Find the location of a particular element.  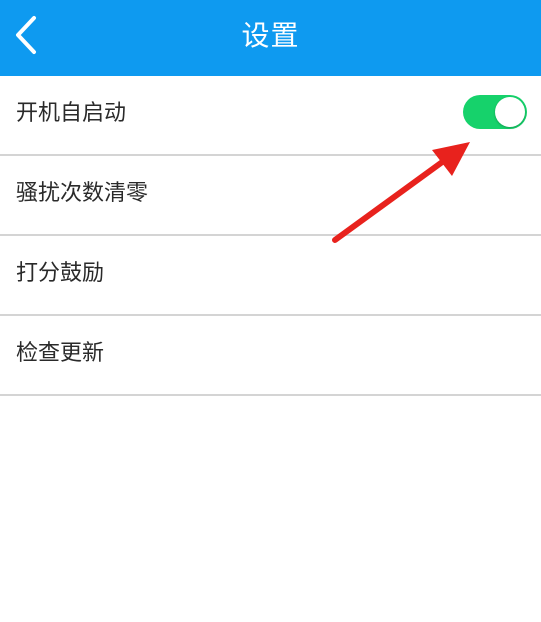

setting-row-check-update: 检查更新 is located at coordinates (270, 356).